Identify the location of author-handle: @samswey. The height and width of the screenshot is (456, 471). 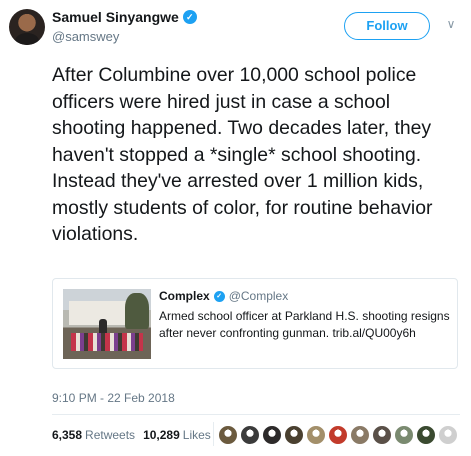
(85, 36).